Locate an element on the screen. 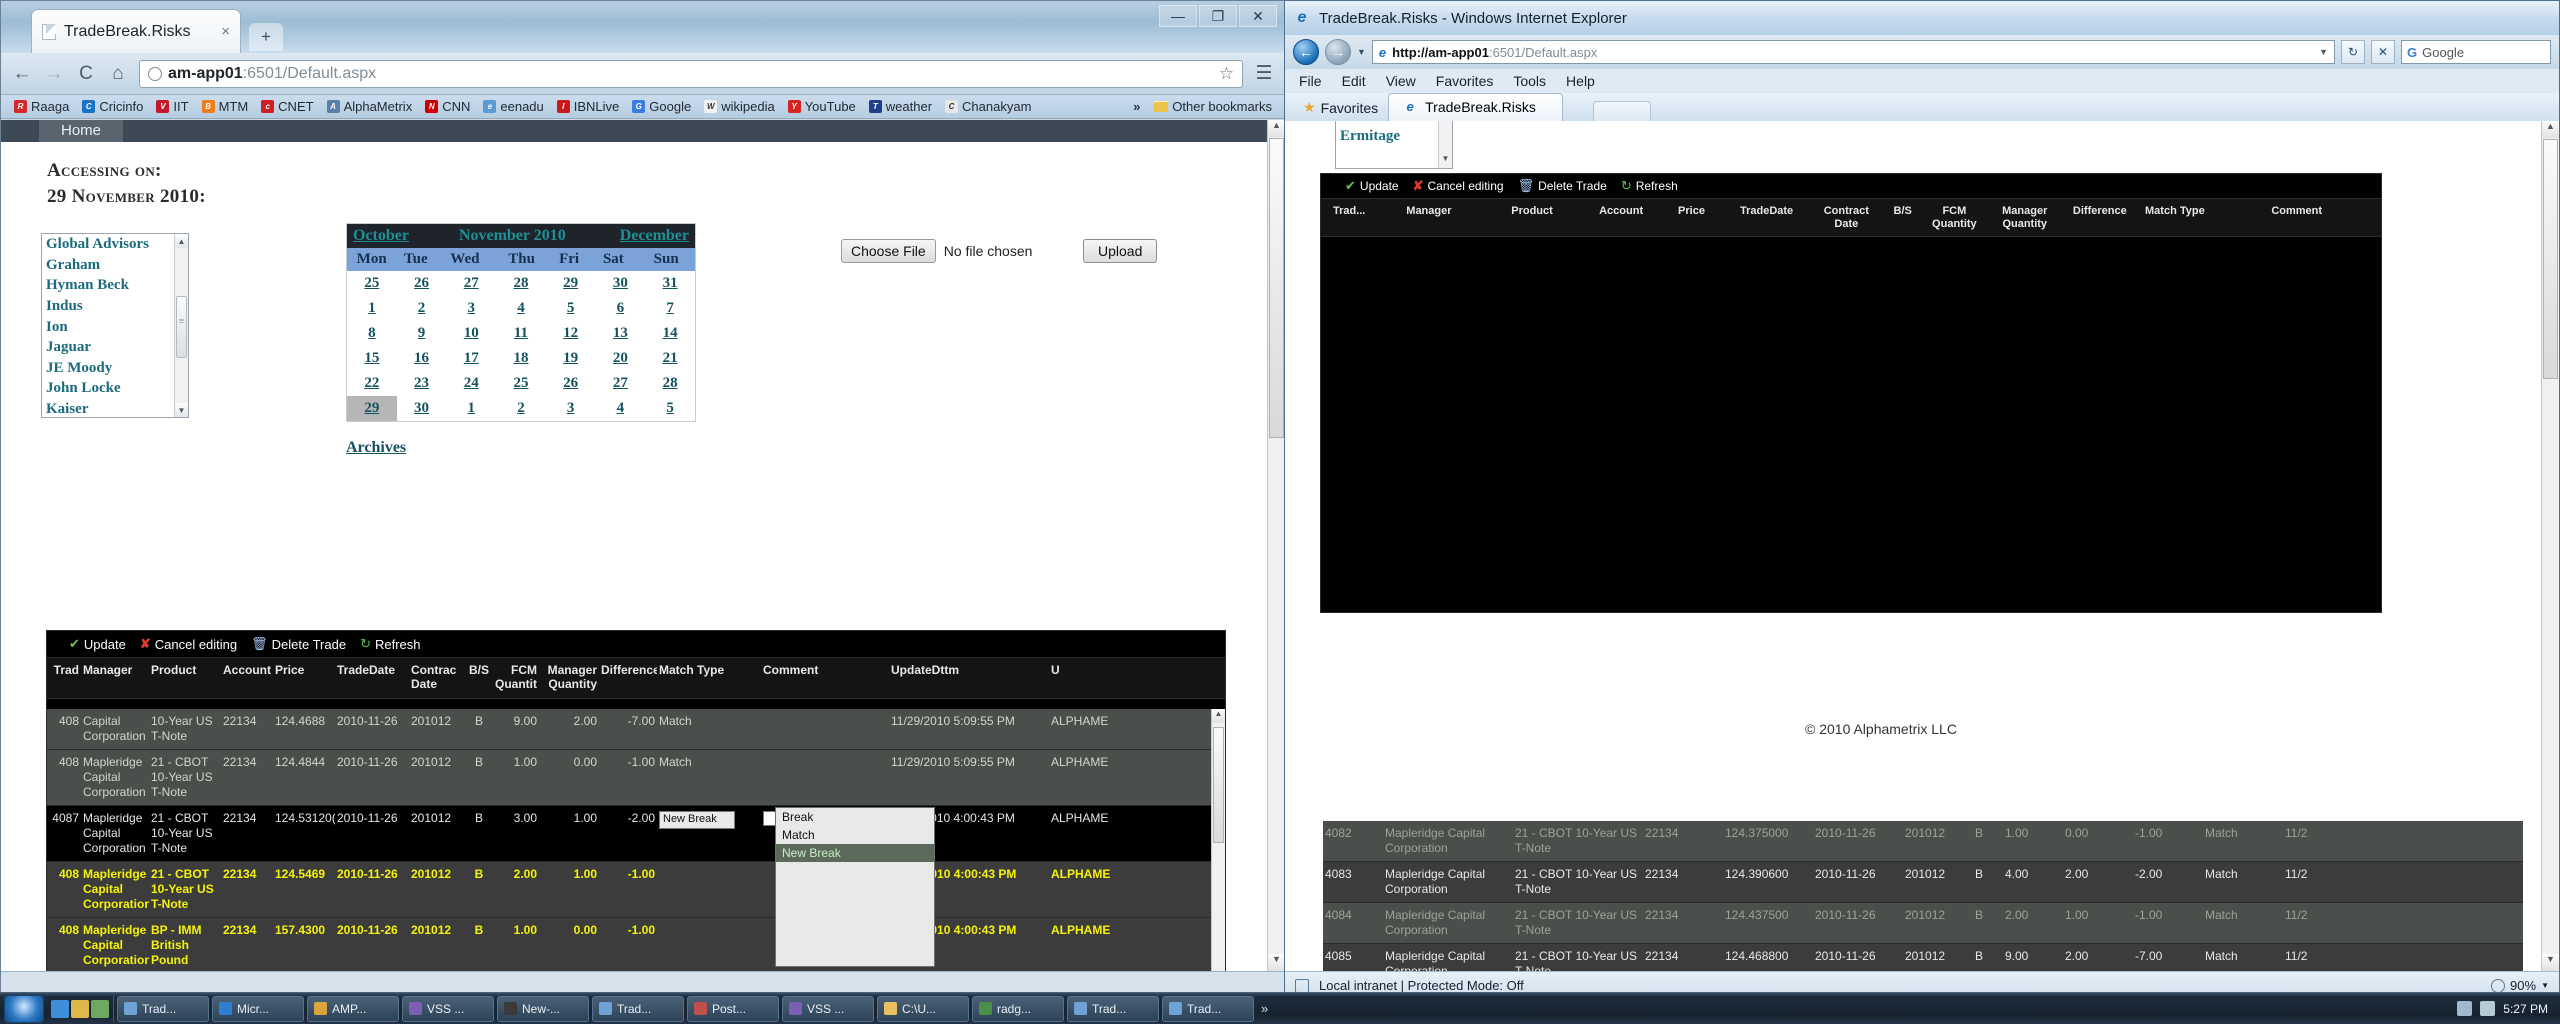 The image size is (2560, 1024). calendar-day-link: 12 is located at coordinates (570, 333).